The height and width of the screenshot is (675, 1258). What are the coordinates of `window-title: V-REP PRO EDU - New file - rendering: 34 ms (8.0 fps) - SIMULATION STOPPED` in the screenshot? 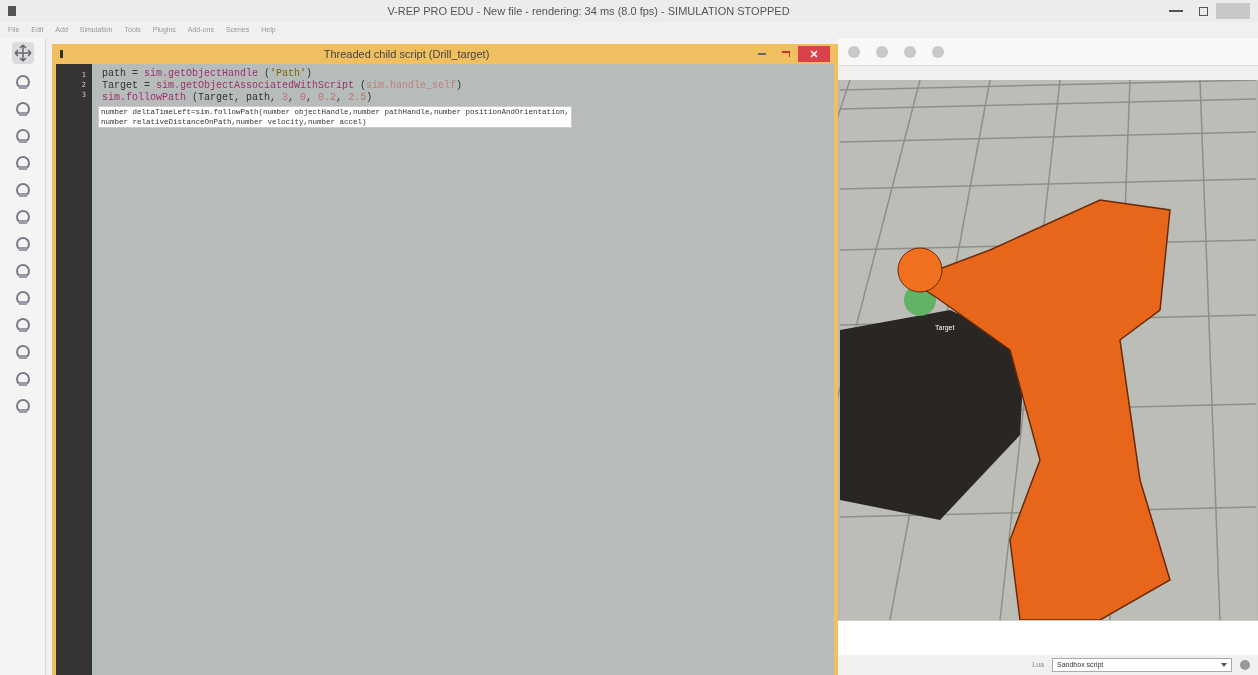 It's located at (588, 11).